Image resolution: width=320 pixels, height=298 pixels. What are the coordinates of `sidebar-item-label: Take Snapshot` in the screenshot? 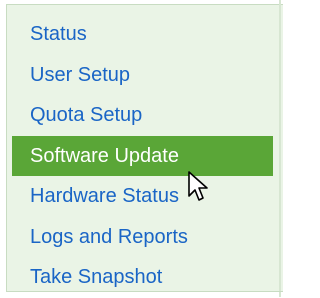 It's located at (96, 277).